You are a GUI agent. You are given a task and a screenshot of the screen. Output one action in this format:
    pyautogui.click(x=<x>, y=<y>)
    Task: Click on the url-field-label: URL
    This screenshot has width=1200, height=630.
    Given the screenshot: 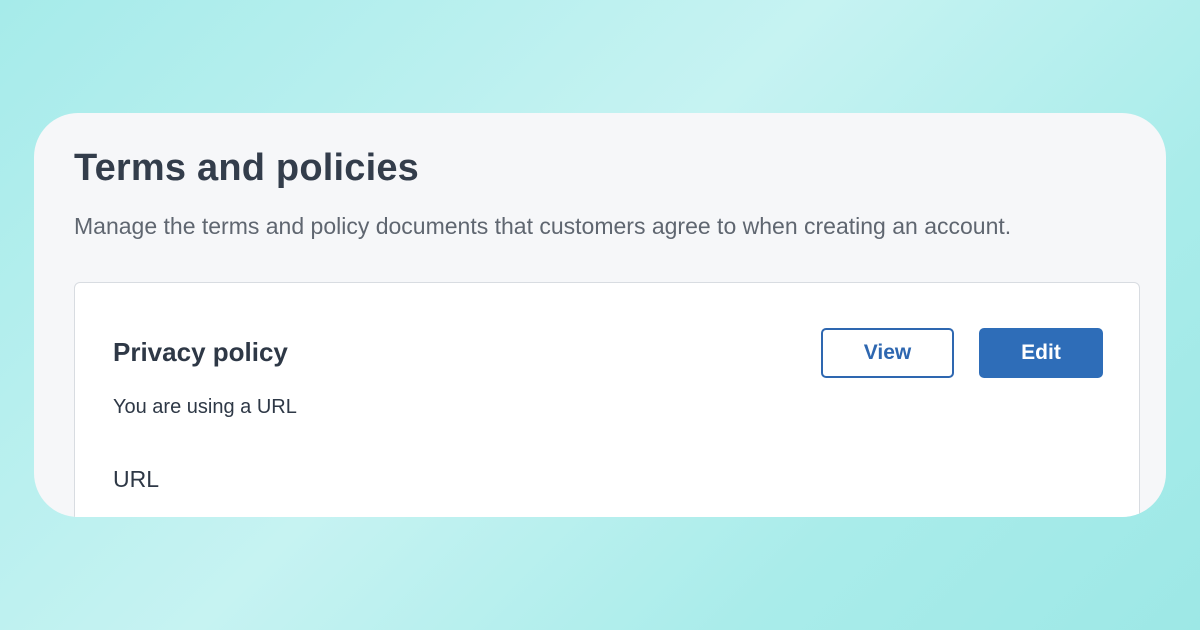 What is the action you would take?
    pyautogui.click(x=136, y=479)
    